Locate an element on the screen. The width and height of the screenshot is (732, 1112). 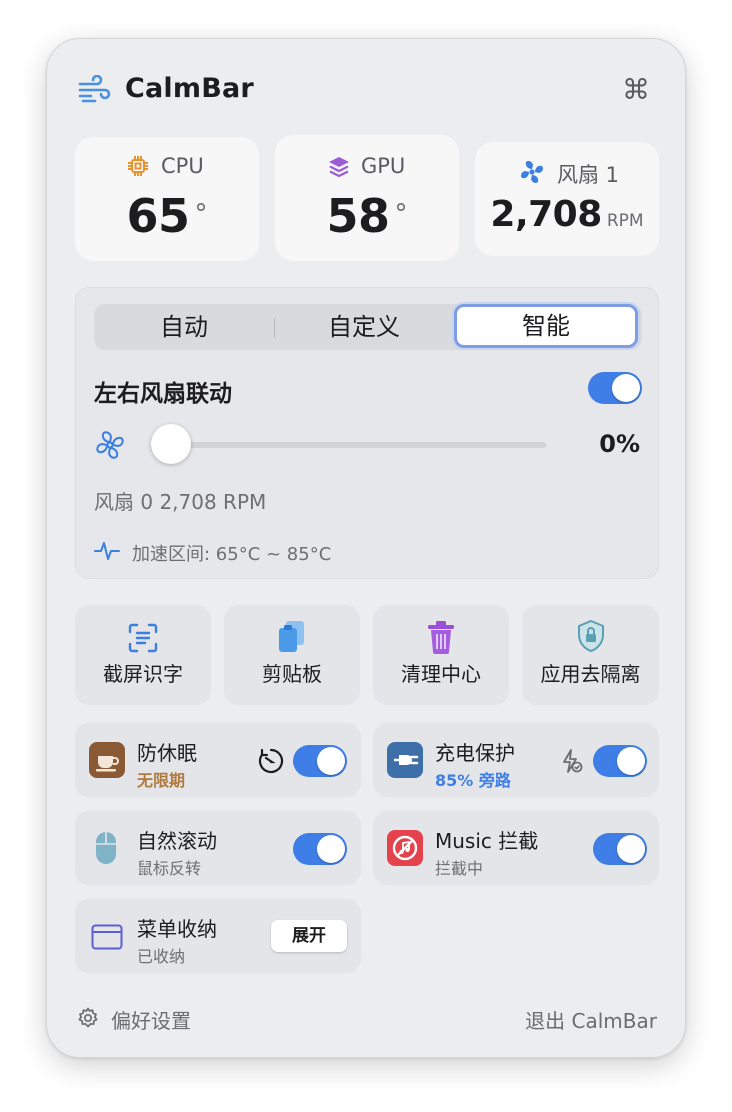
natural-scroll-card: 自然滚动 鼠标反转 is located at coordinates (218, 848).